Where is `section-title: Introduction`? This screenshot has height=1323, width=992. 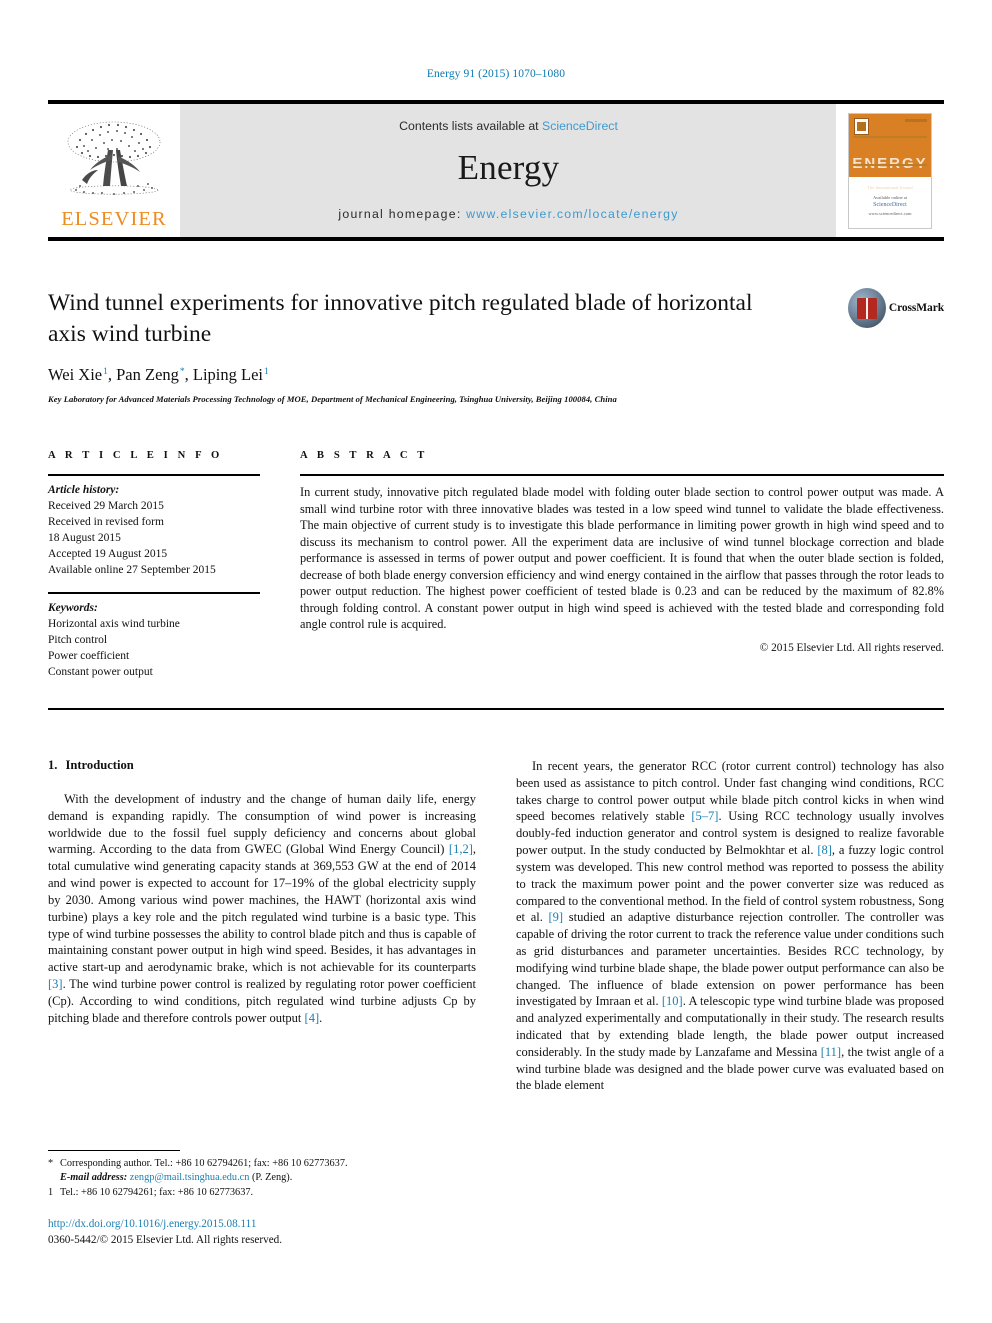 section-title: Introduction is located at coordinates (99, 765).